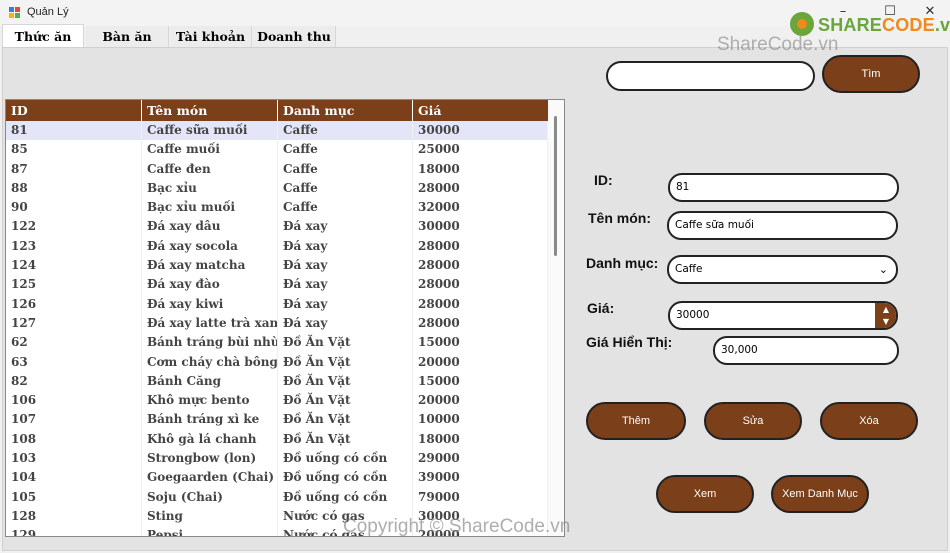 The image size is (950, 553). I want to click on table-row: 108 Khô gà lá chanh Đồ Ăn Vặt 18000, so click(277, 439).